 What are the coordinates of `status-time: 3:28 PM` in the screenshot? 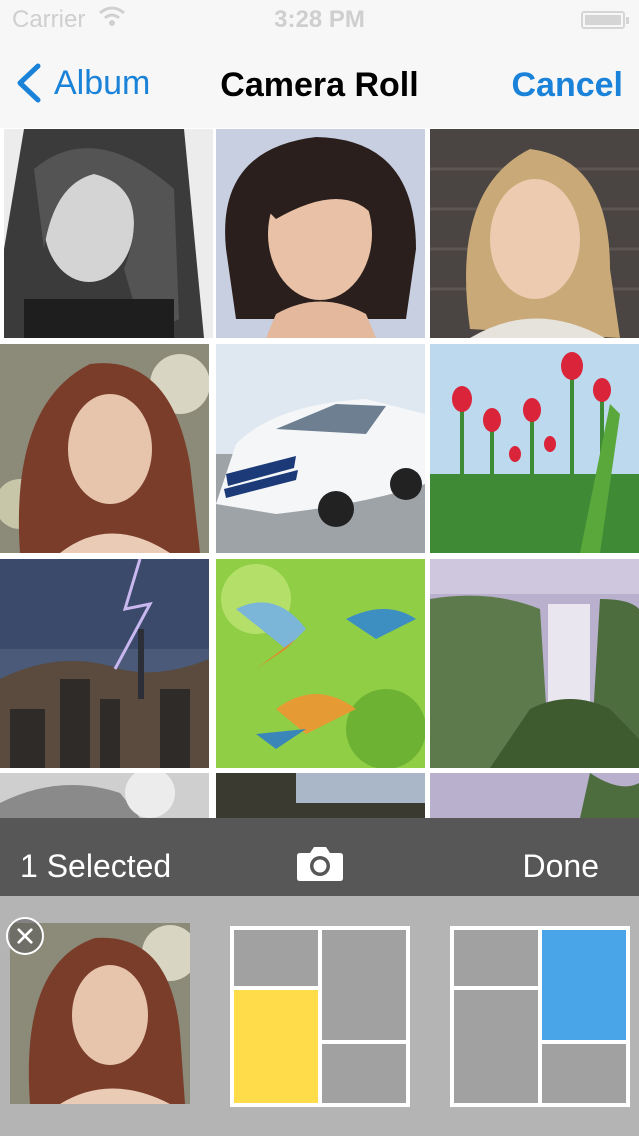 It's located at (319, 19).